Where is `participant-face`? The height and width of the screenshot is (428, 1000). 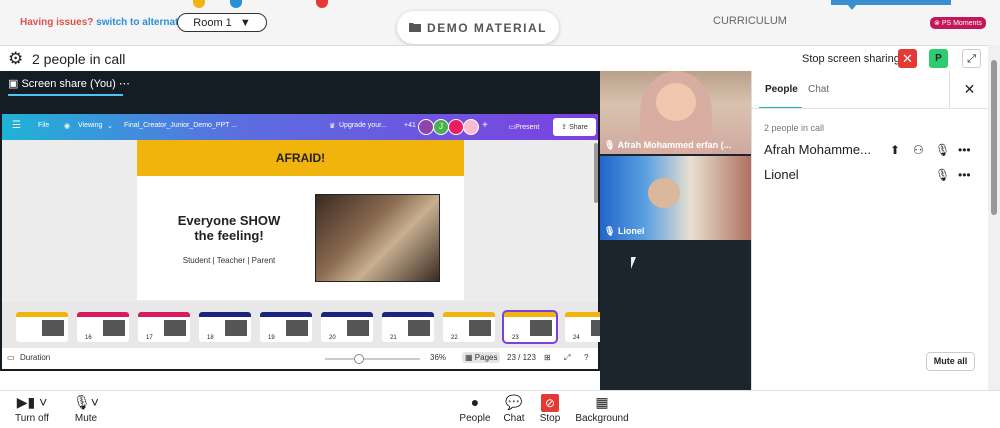
participant-face is located at coordinates (676, 102).